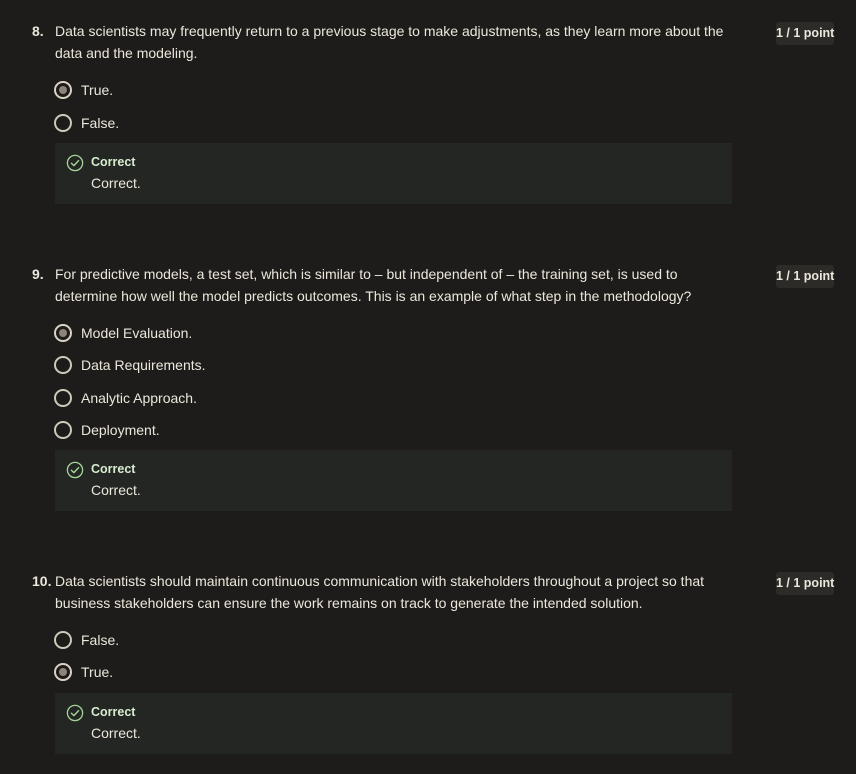 The image size is (856, 774). I want to click on option-model-evaluation: Model Evaluation., so click(123, 333).